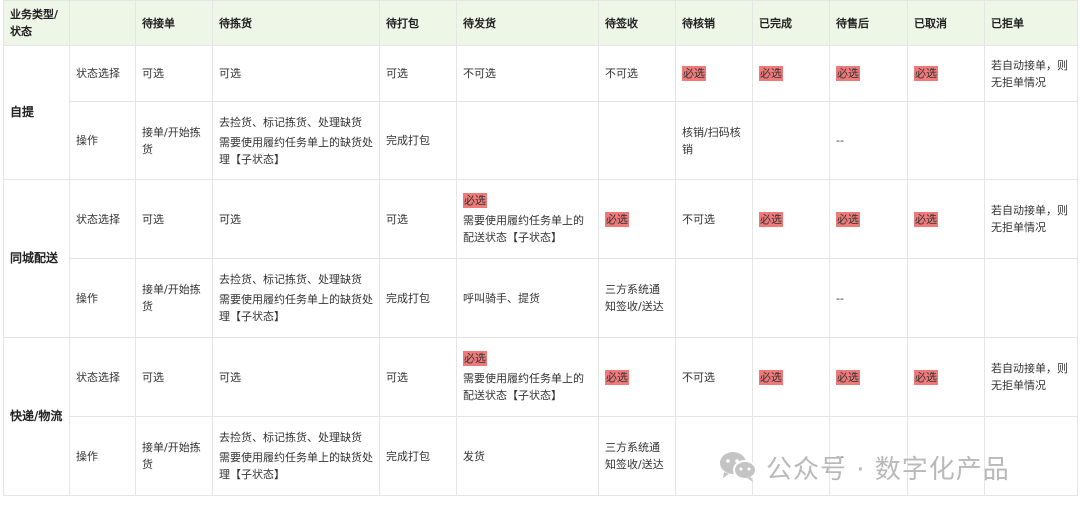  Describe the element at coordinates (637, 23) in the screenshot. I see `header-pending-sign: 待签收` at that location.